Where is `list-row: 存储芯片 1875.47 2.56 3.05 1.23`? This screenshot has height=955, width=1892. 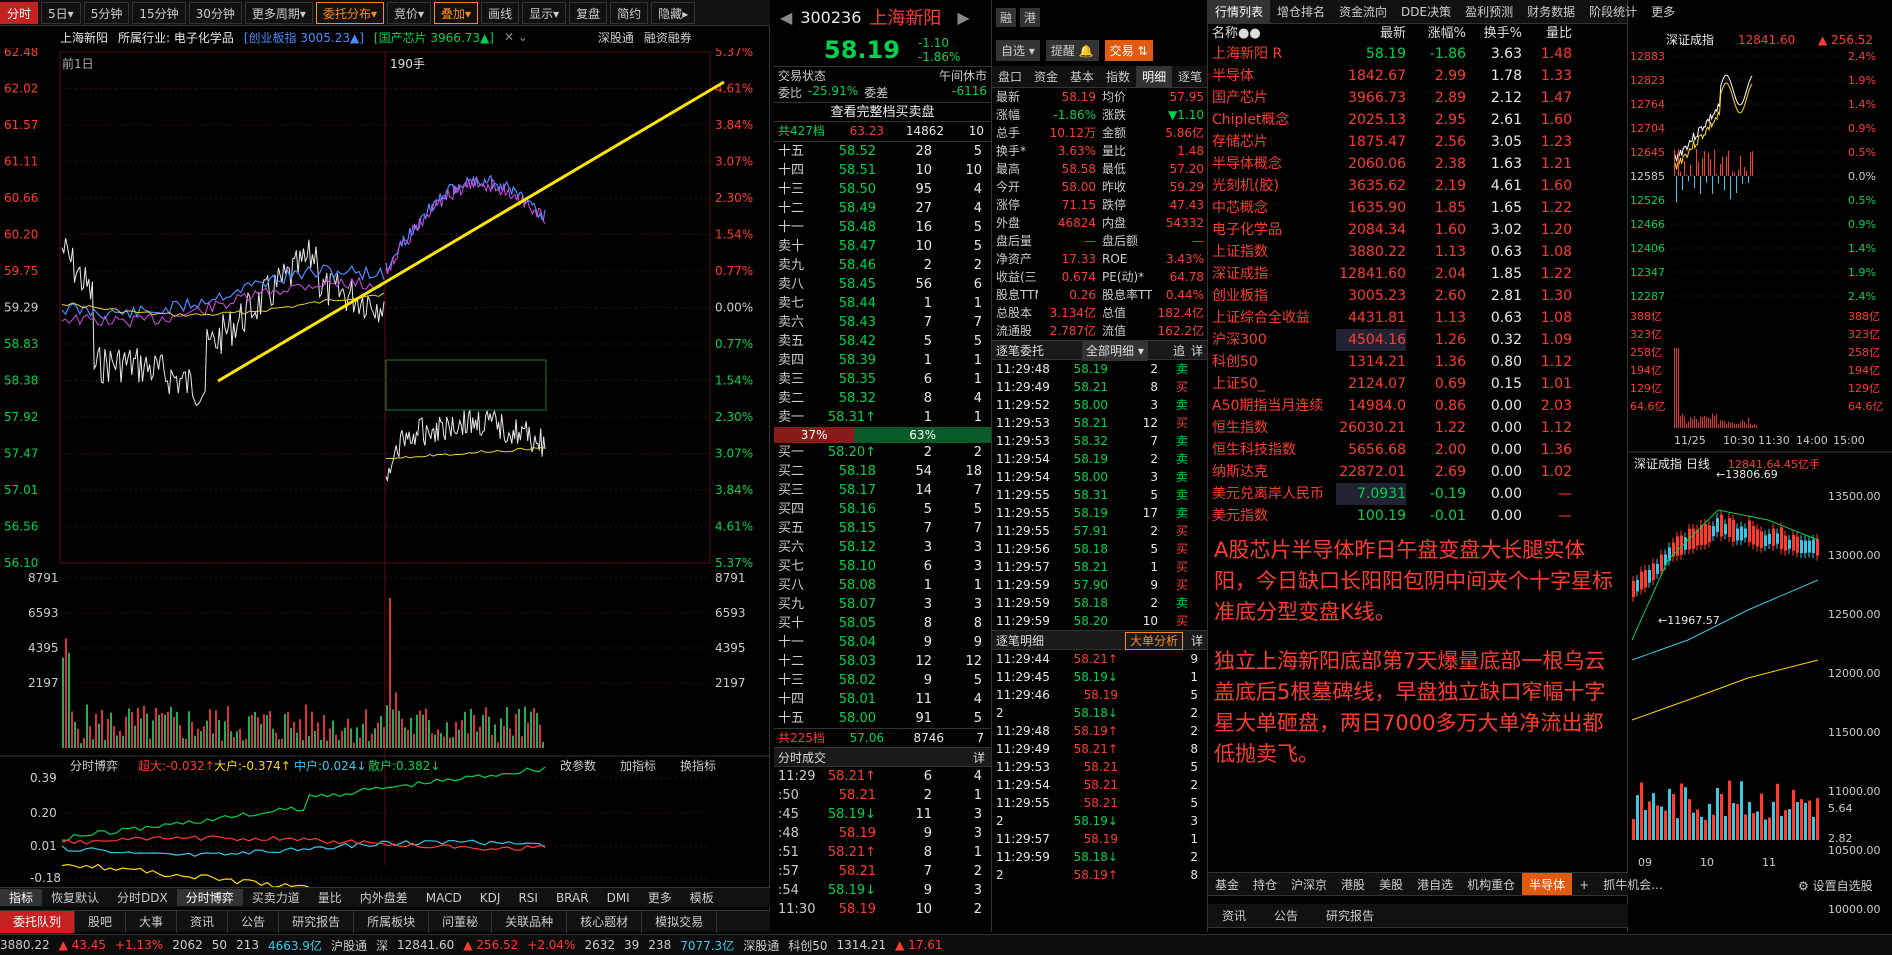
list-row: 存储芯片 1875.47 2.56 3.05 1.23 is located at coordinates (1417, 142).